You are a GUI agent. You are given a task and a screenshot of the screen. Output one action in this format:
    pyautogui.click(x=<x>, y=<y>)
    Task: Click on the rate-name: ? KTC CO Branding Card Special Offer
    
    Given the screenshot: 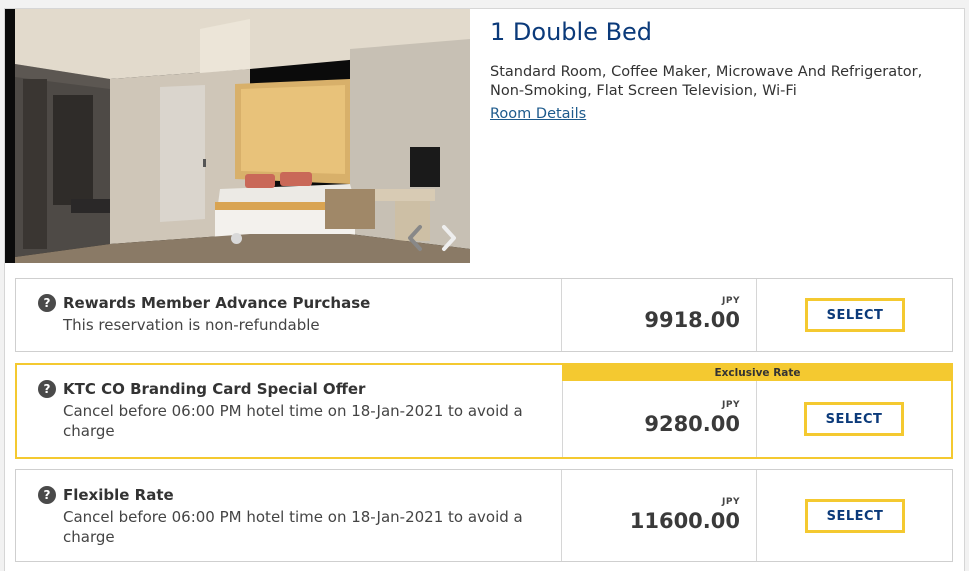 What is the action you would take?
    pyautogui.click(x=288, y=389)
    